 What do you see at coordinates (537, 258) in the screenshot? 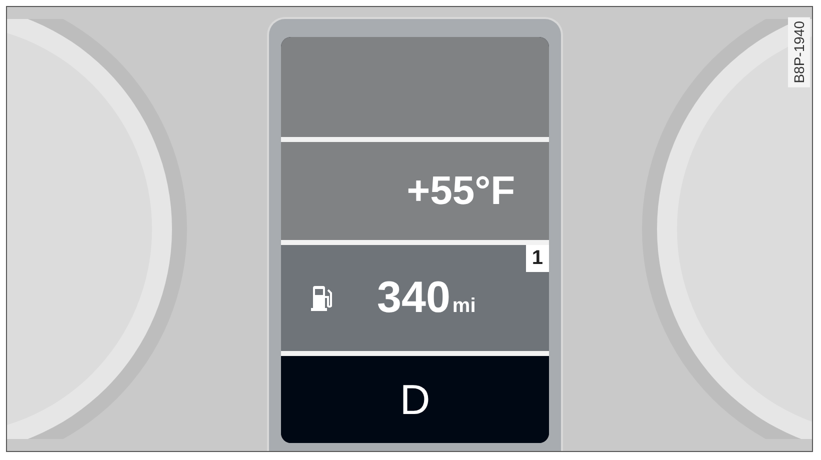
I see `memory-indicator: 1` at bounding box center [537, 258].